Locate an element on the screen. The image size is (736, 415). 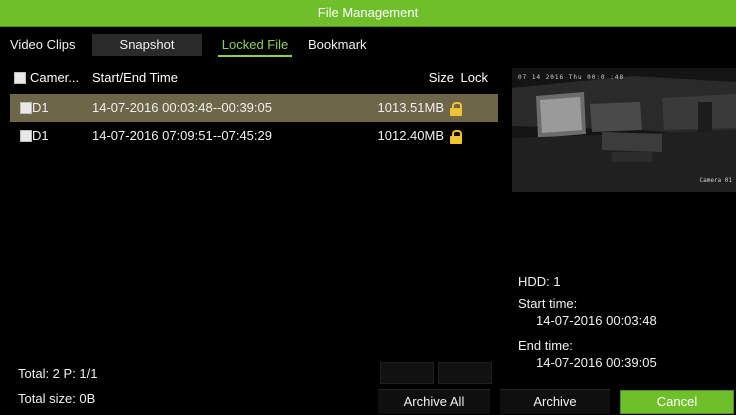
total-size: Total size: 0B is located at coordinates (57, 398).